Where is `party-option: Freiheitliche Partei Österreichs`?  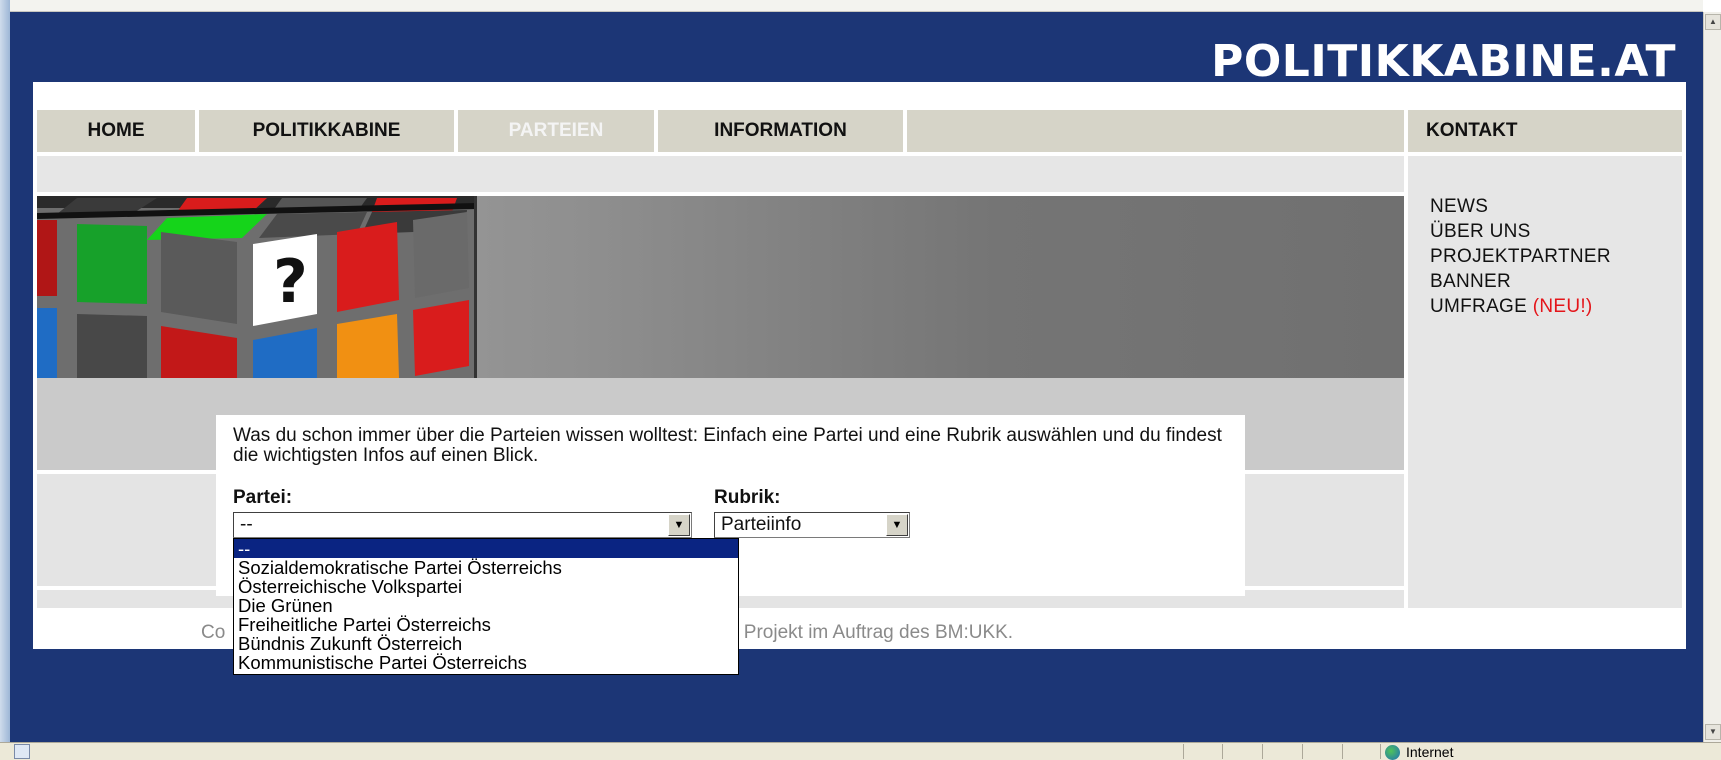
party-option: Freiheitliche Partei Österreichs is located at coordinates (486, 624).